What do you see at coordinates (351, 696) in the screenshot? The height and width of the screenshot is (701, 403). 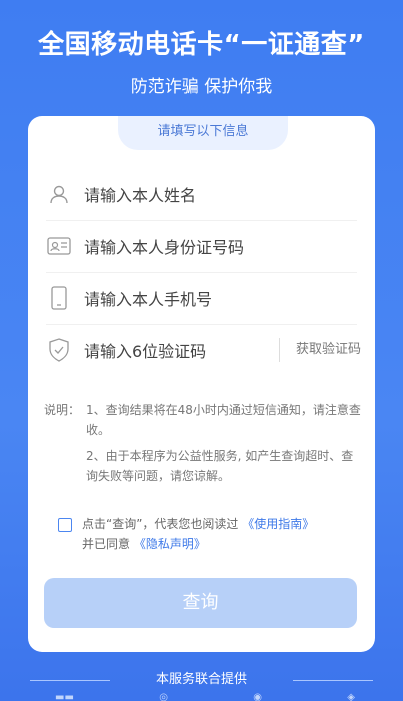 I see `partner-logo: ◈` at bounding box center [351, 696].